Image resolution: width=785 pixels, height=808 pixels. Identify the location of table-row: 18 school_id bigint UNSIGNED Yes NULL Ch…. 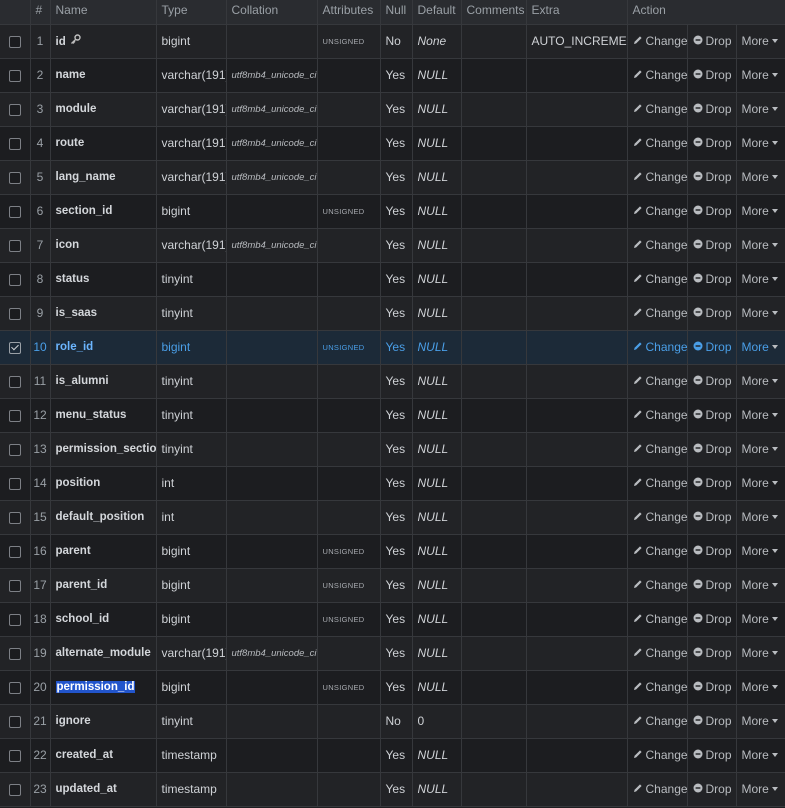
(392, 619).